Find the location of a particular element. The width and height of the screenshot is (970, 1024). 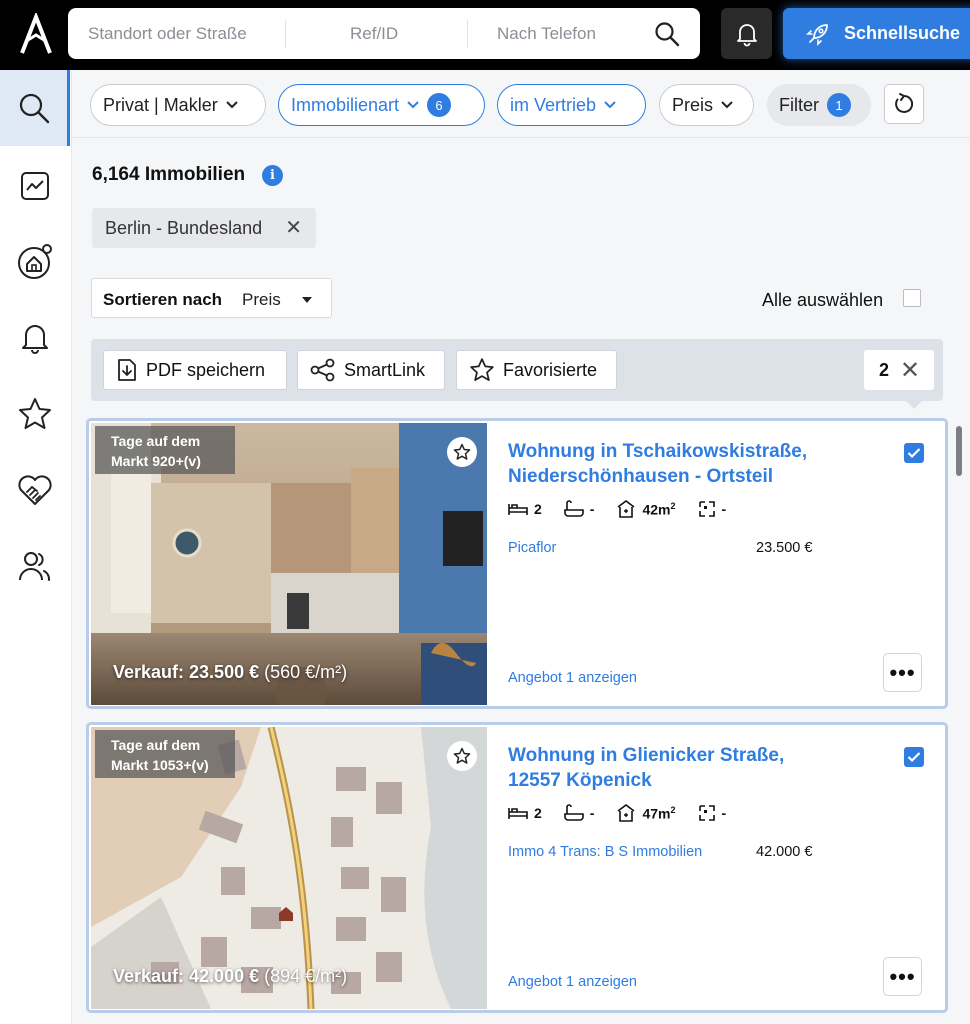

days-on-market-badge: Tage auf dem Markt 1053+(v) is located at coordinates (165, 754).